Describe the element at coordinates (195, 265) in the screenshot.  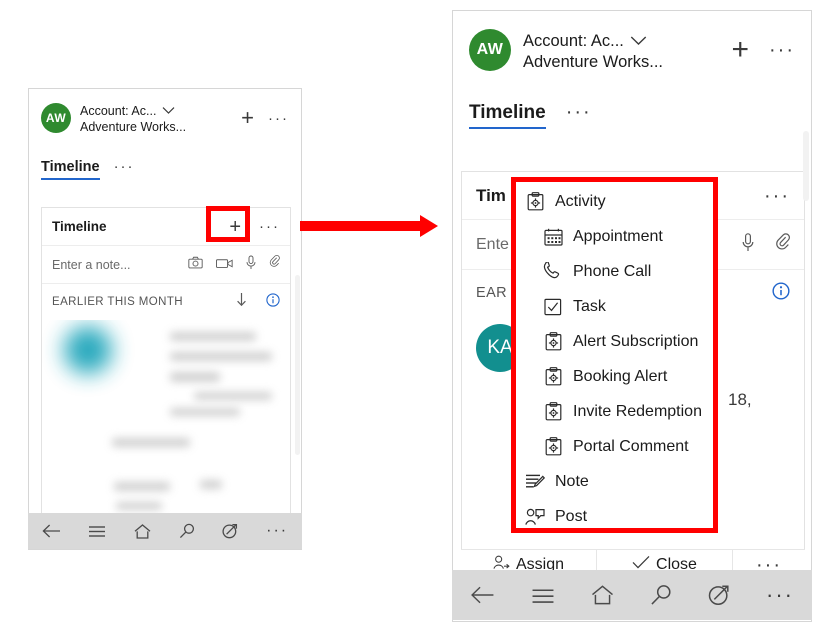
I see `camera-icon` at that location.